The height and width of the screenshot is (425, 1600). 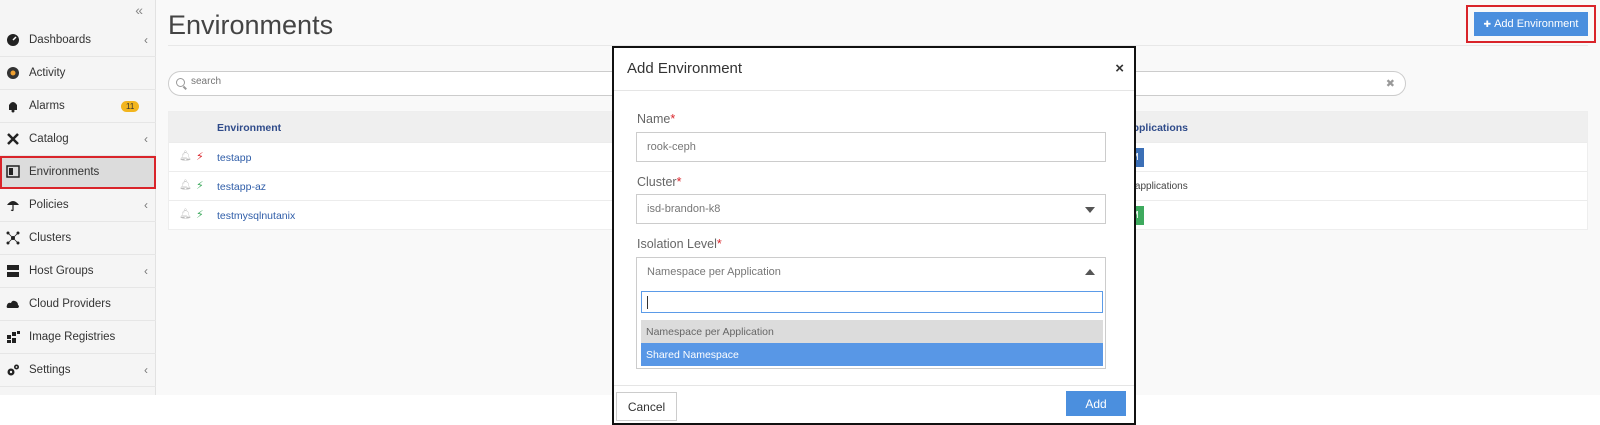 I want to click on isolation-level-label: Isolation Level*, so click(x=679, y=244).